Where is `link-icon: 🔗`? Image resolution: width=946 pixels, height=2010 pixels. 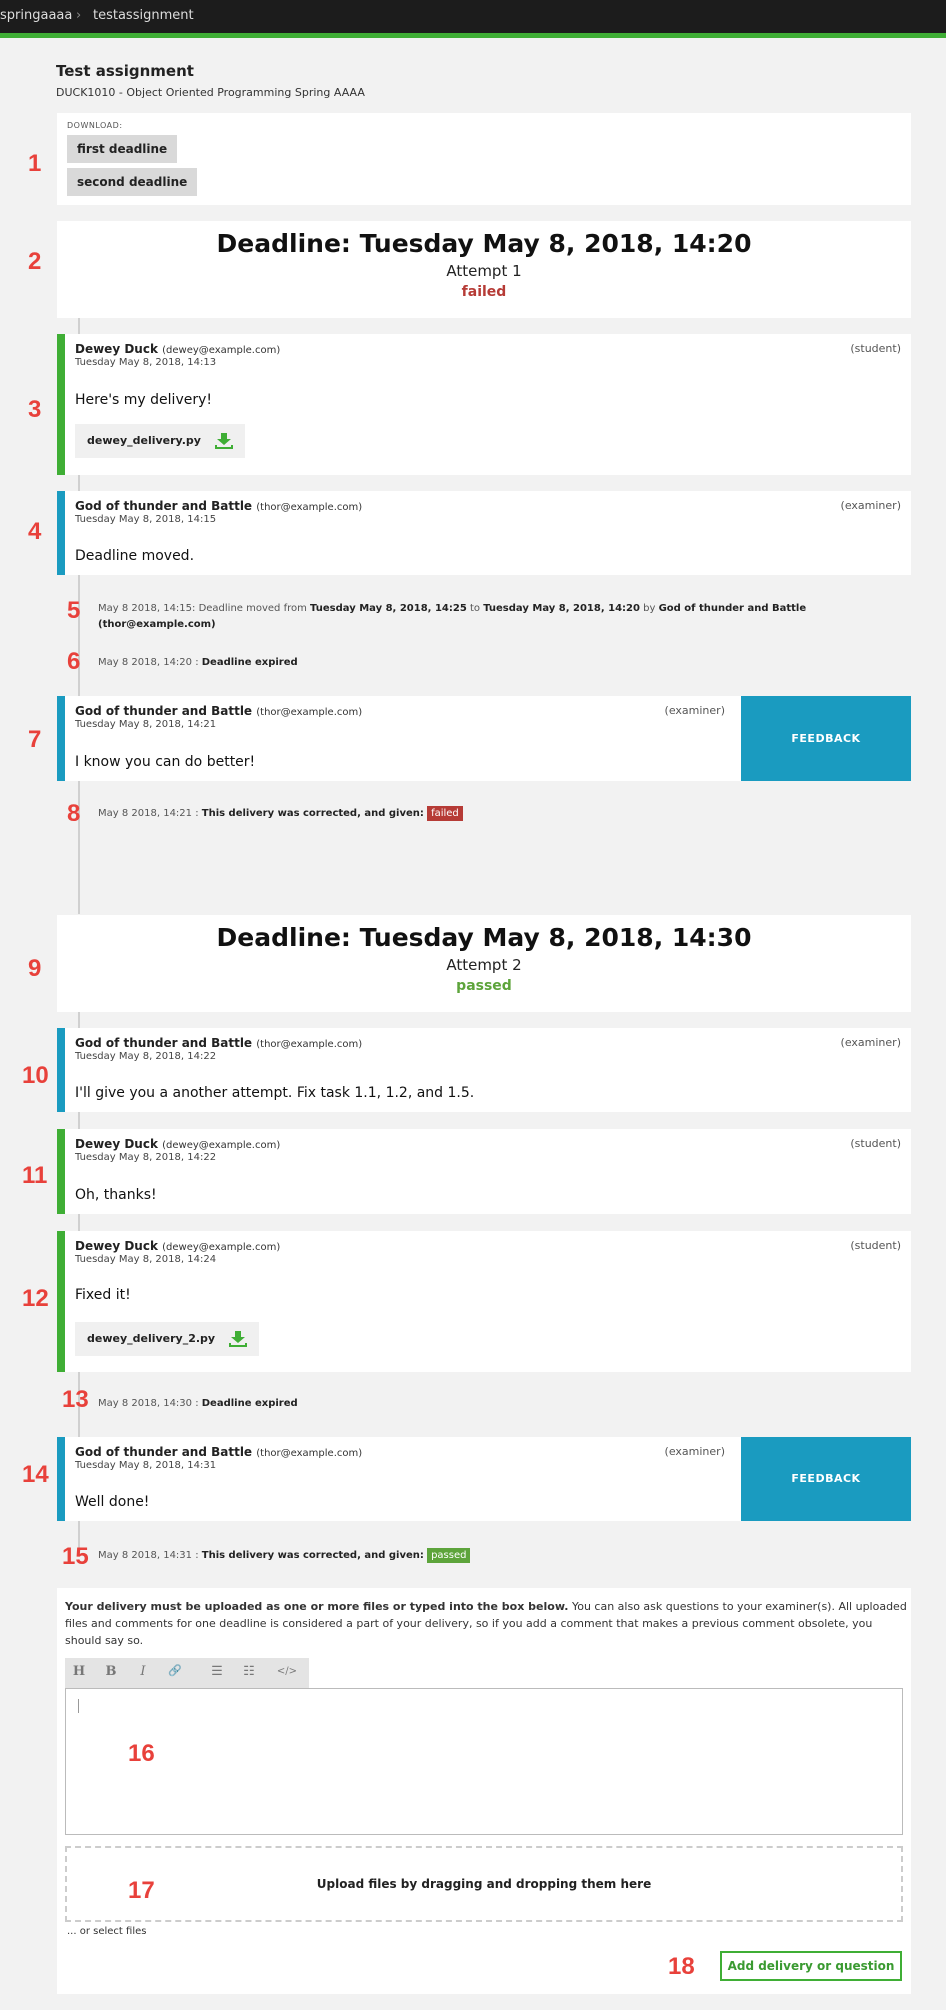 link-icon: 🔗 is located at coordinates (175, 1670).